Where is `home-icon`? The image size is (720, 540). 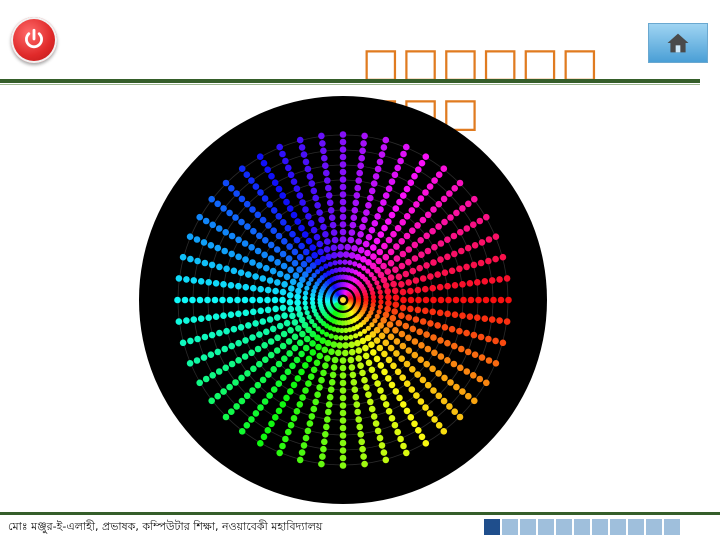
home-icon is located at coordinates (678, 43).